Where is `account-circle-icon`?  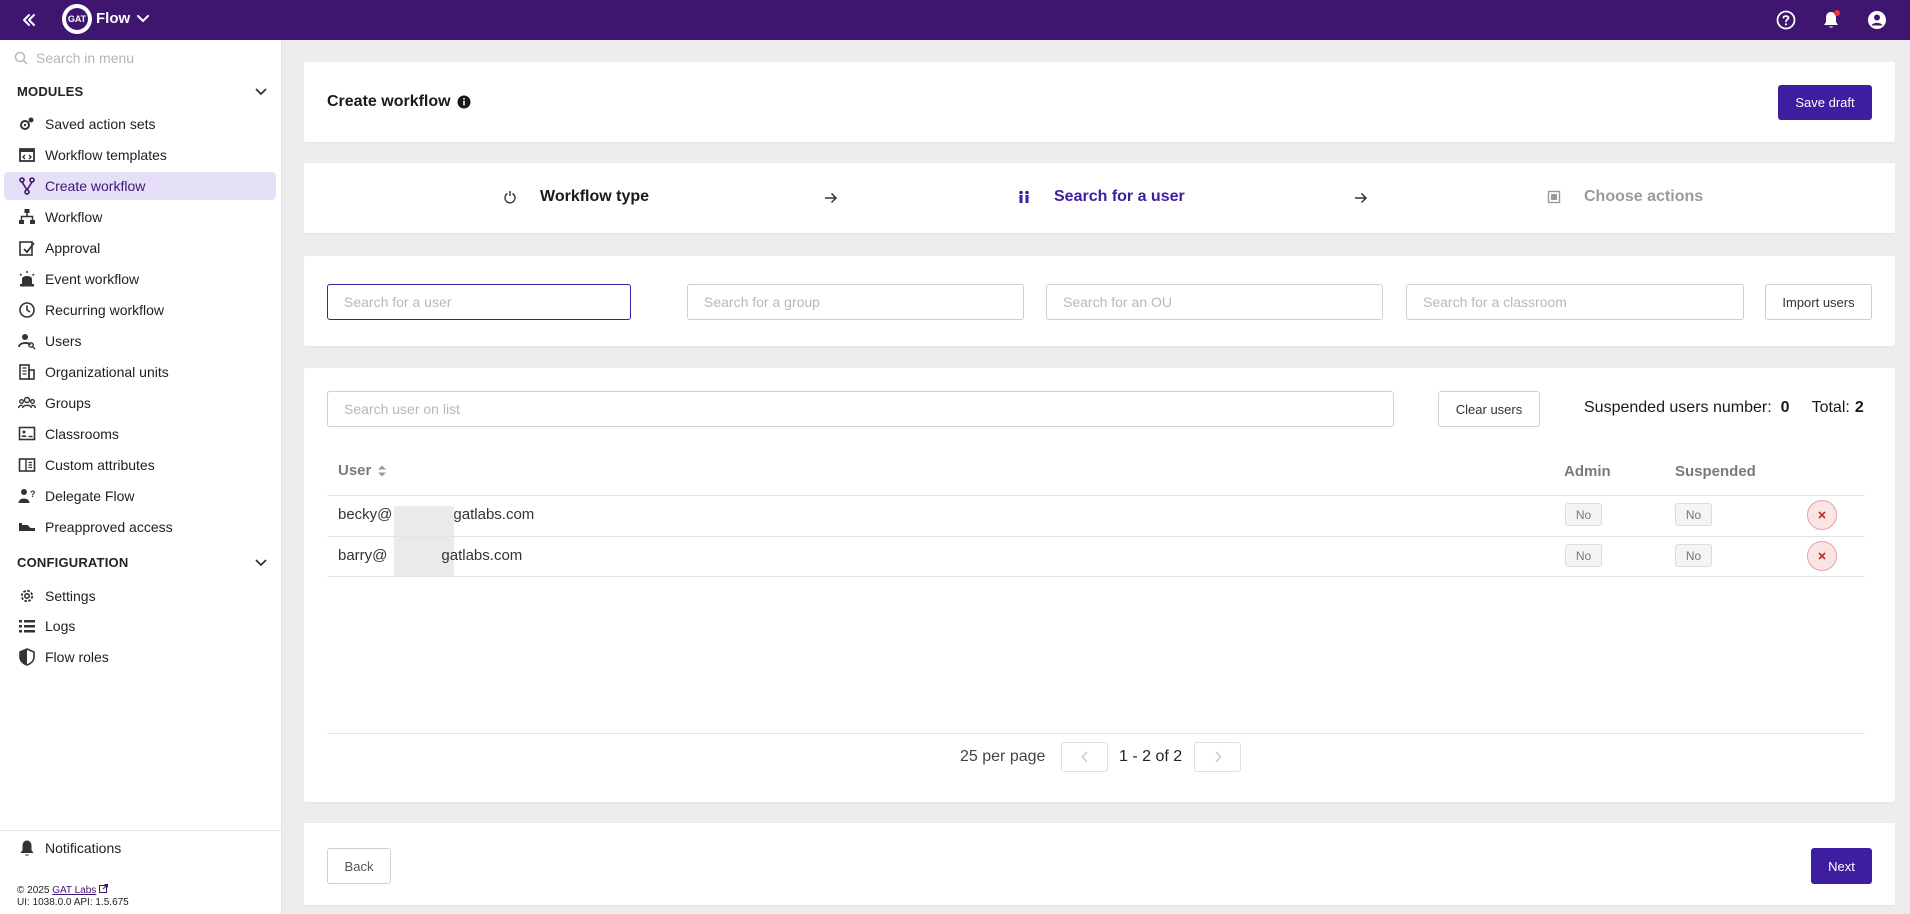 account-circle-icon is located at coordinates (1877, 20).